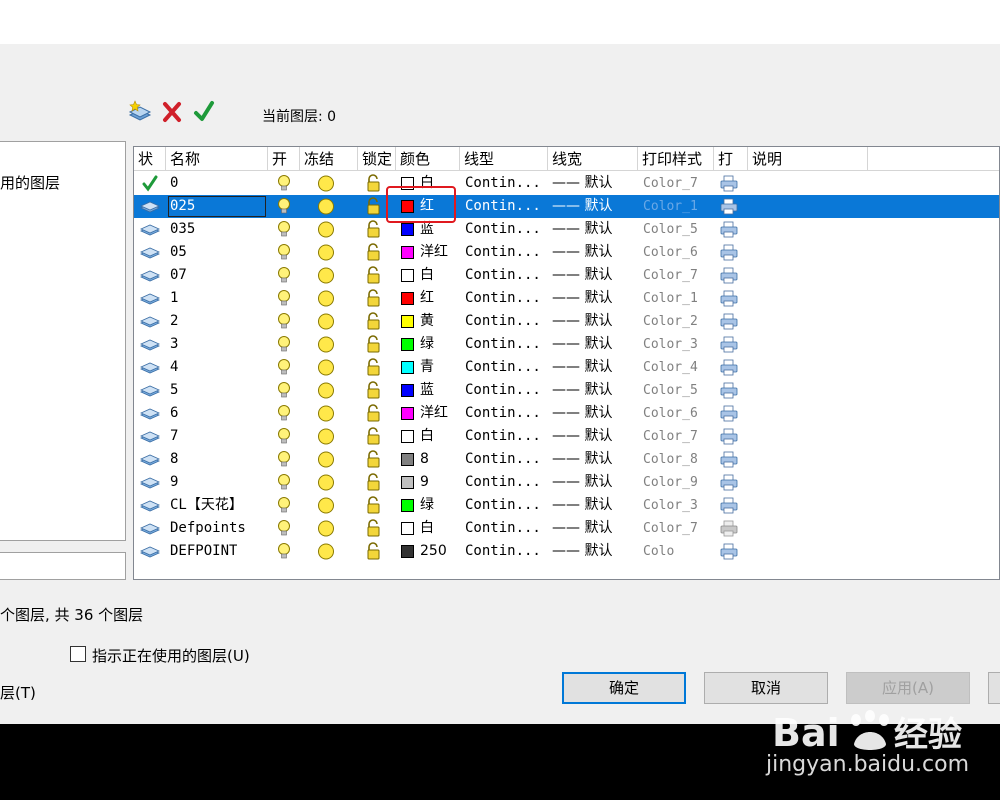  I want to click on printer-disabled-icon, so click(729, 528).